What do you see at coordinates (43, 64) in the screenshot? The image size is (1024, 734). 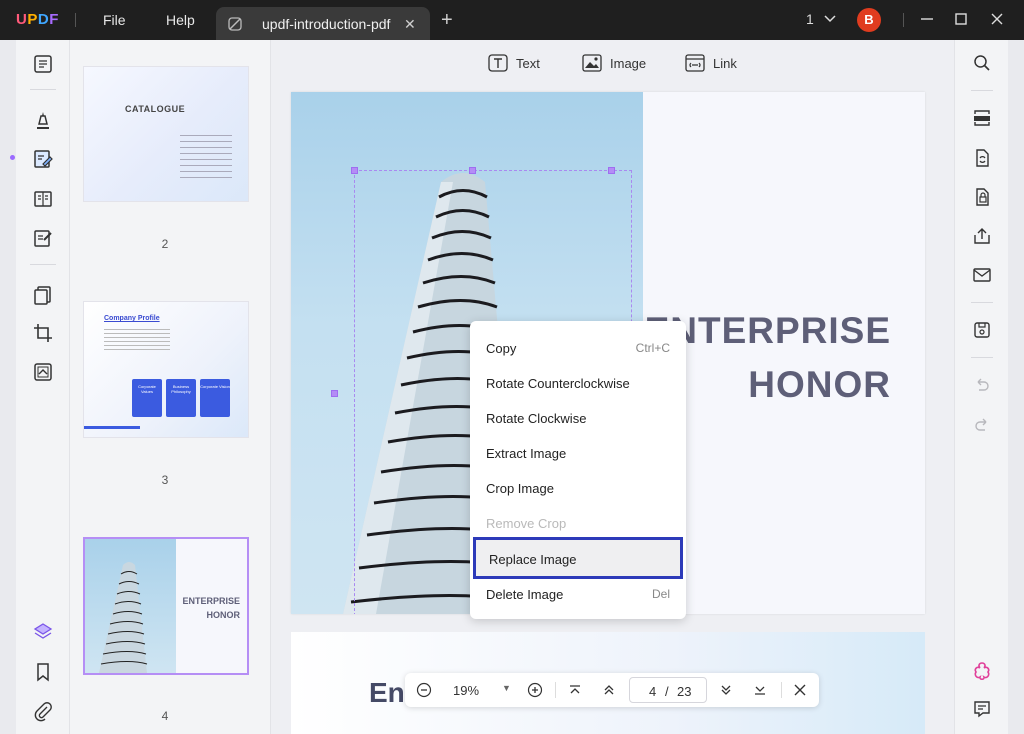 I see `reader-mode-button` at bounding box center [43, 64].